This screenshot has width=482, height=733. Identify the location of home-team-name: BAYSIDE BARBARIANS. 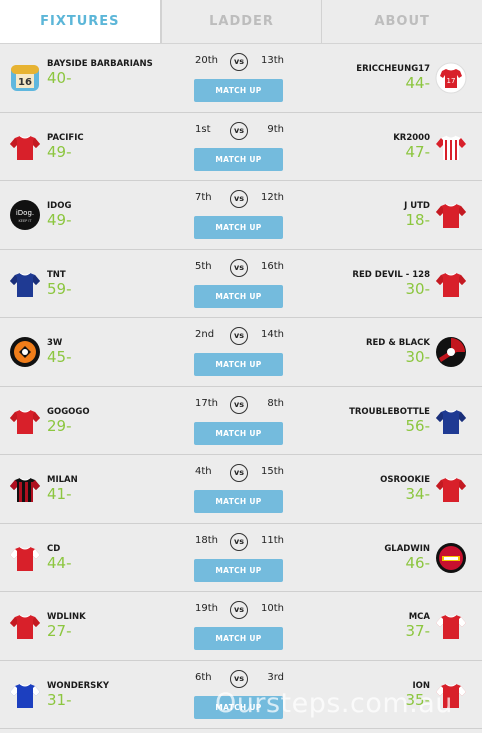
(100, 64).